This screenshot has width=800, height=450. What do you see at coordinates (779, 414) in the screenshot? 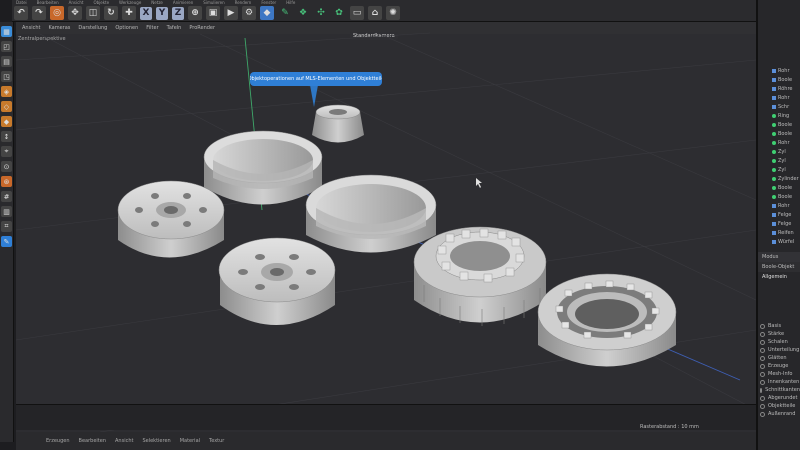
I see `attribute-row: Außenrand` at bounding box center [779, 414].